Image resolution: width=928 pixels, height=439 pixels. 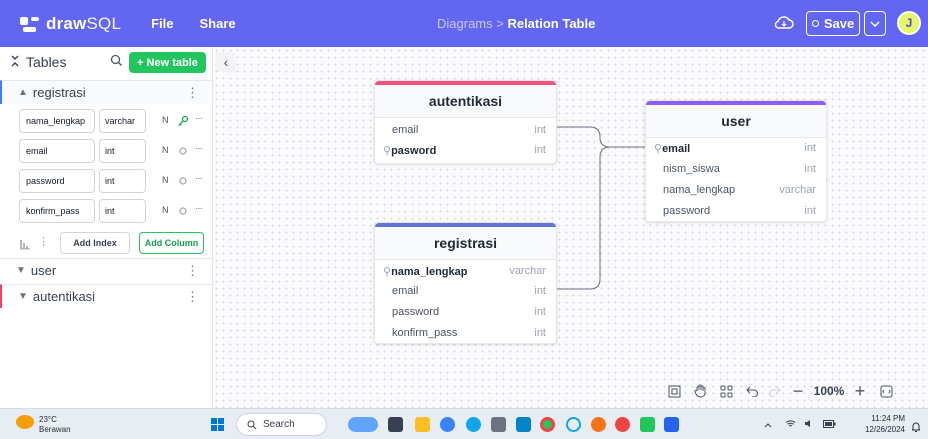 I want to click on fit-screen-icon, so click(x=886, y=391).